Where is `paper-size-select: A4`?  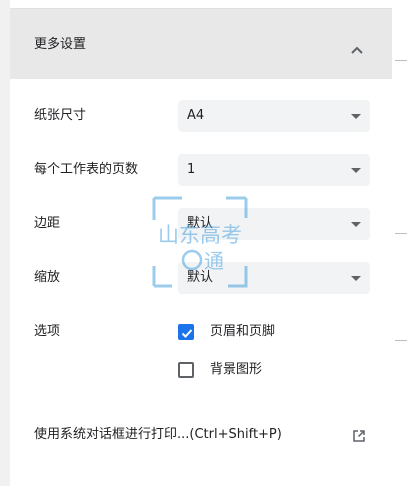
paper-size-select: A4 is located at coordinates (274, 116).